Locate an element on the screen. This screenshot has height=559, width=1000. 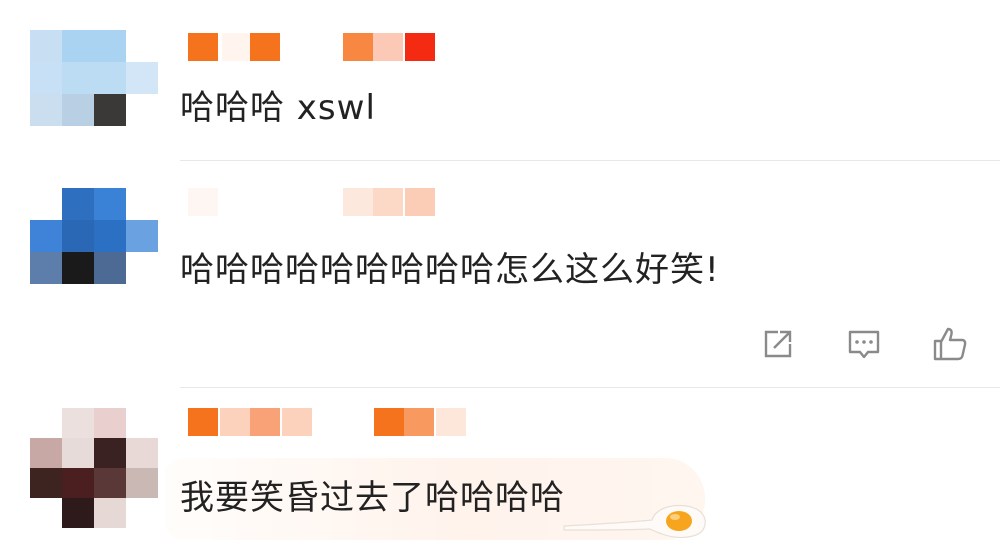
comment-text: 哈哈哈 xswl is located at coordinates (278, 108).